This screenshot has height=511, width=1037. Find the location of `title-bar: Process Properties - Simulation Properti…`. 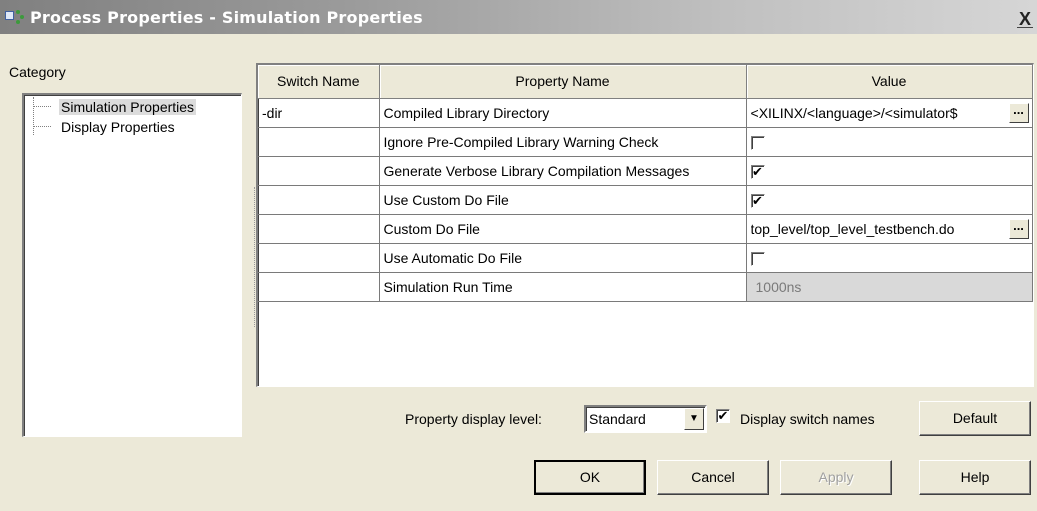

title-bar: Process Properties - Simulation Properti… is located at coordinates (518, 17).